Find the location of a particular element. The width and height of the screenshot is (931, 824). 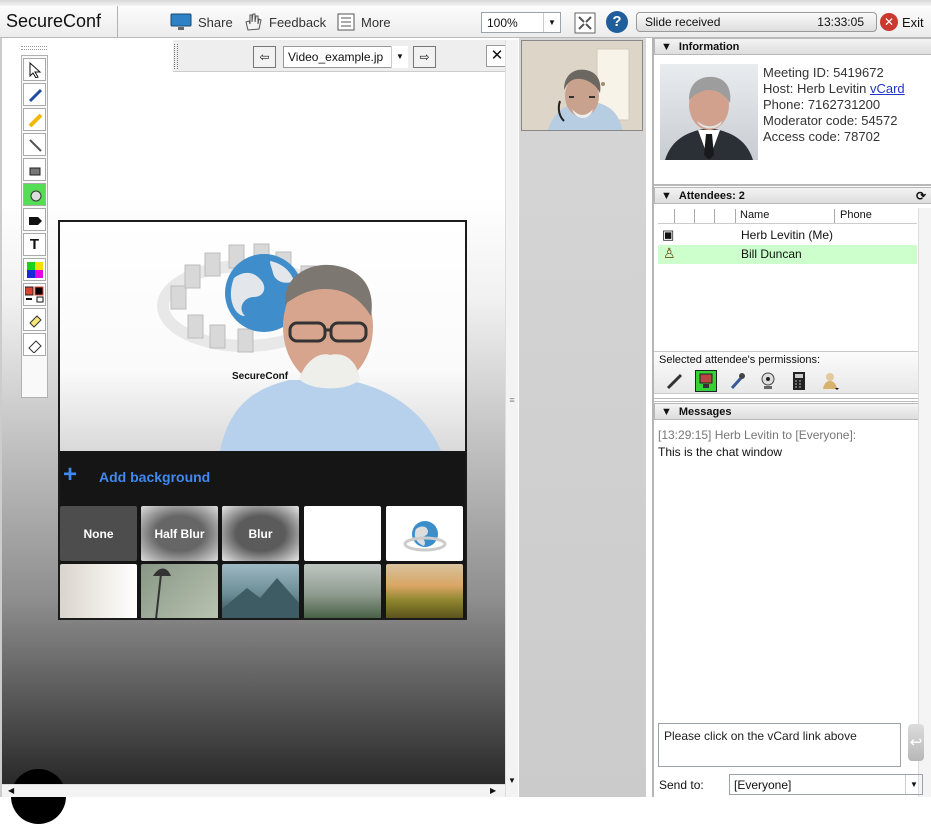

side-scrollbar is located at coordinates (924, 502).